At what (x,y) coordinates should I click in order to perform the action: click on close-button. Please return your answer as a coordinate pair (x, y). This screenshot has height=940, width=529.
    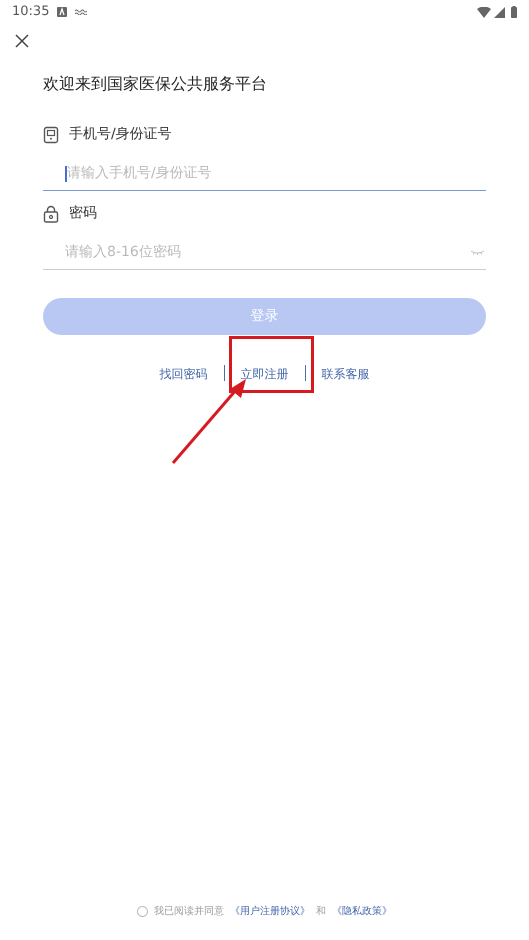
    Looking at the image, I should click on (22, 41).